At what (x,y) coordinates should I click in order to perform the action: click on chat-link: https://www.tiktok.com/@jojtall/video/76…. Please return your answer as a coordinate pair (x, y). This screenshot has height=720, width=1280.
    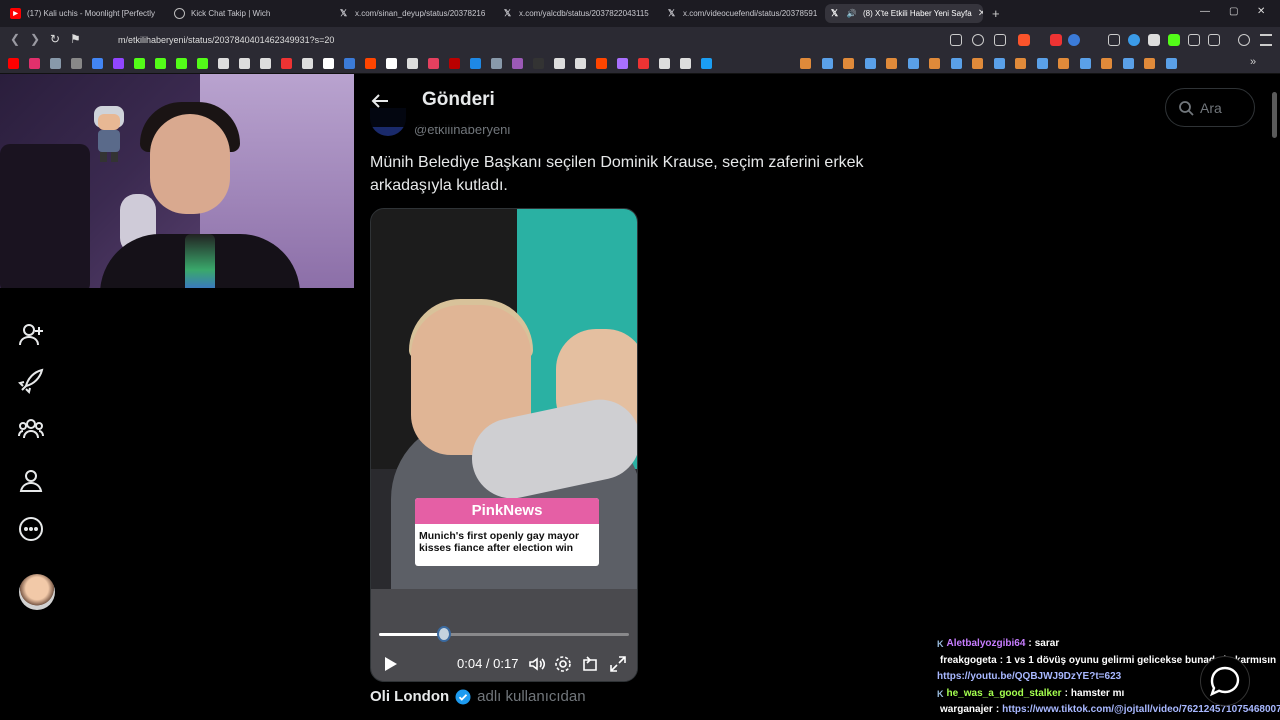
    Looking at the image, I should click on (1141, 710).